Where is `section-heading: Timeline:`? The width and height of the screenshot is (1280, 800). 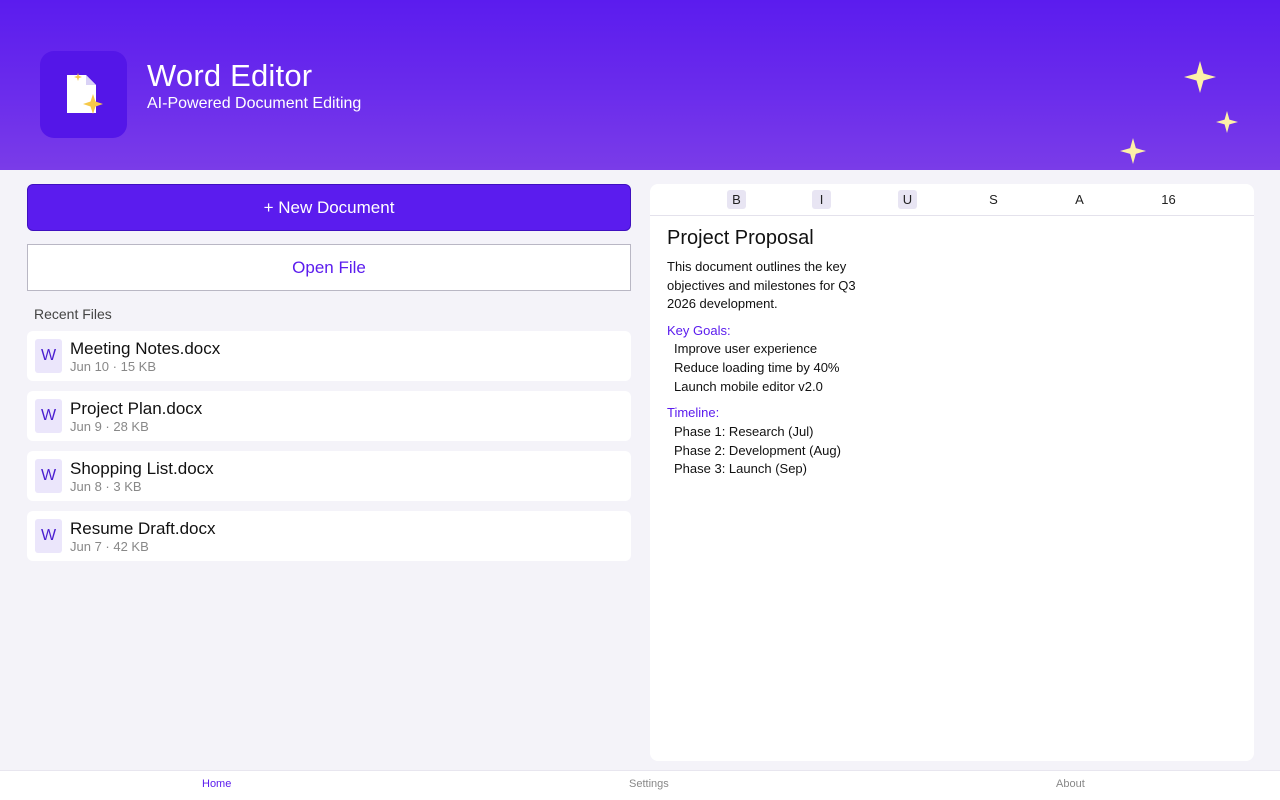 section-heading: Timeline: is located at coordinates (693, 413).